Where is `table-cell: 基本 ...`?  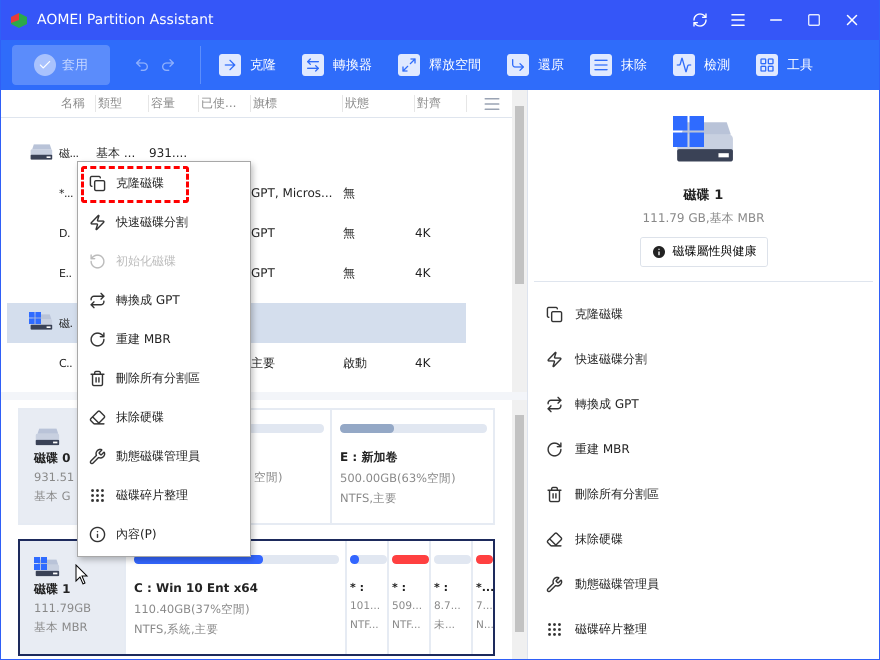 table-cell: 基本 ... is located at coordinates (116, 153).